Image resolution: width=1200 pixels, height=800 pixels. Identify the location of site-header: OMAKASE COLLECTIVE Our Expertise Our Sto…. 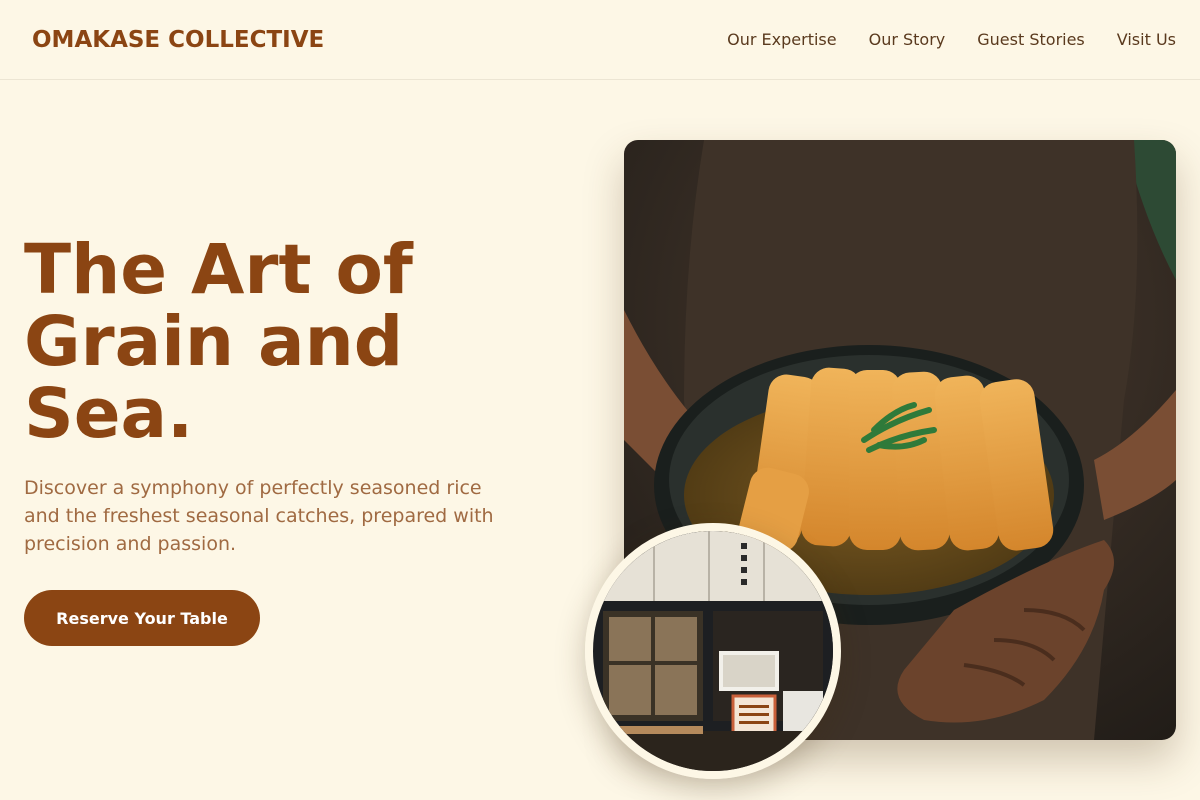
(600, 40).